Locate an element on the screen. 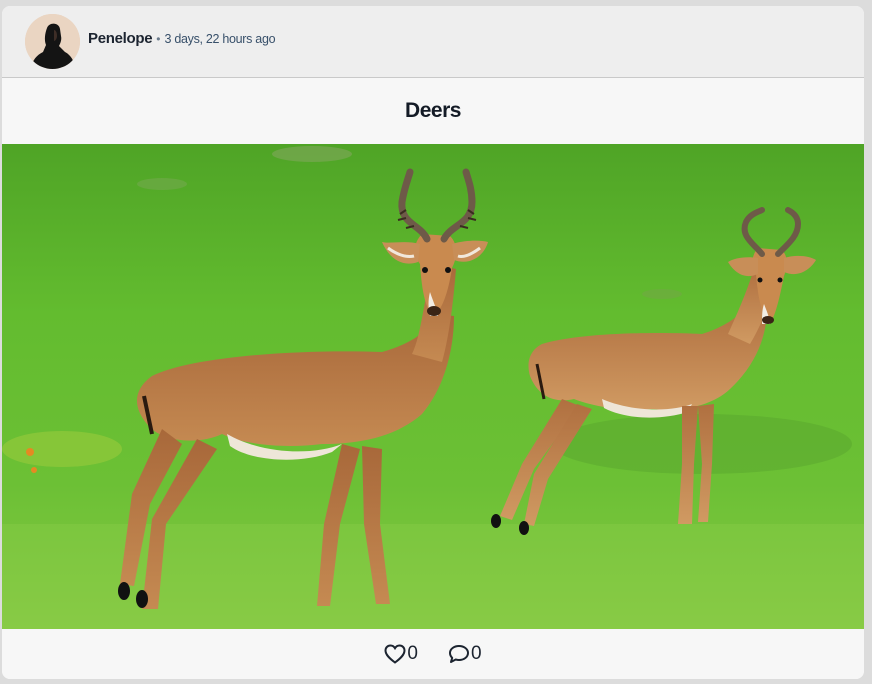 Image resolution: width=872 pixels, height=684 pixels. comment-bubble-icon is located at coordinates (459, 654).